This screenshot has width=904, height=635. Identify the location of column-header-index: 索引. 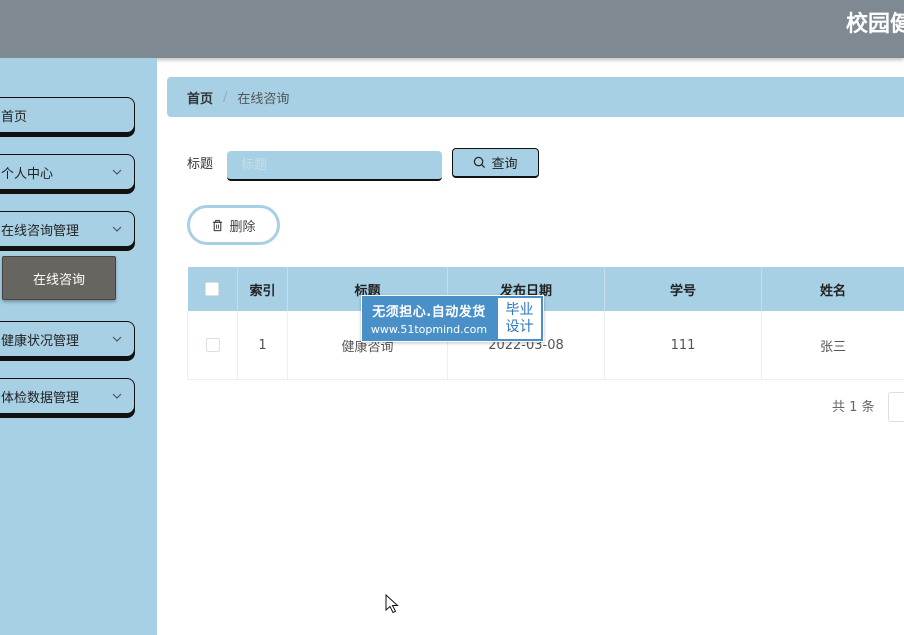
(262, 289).